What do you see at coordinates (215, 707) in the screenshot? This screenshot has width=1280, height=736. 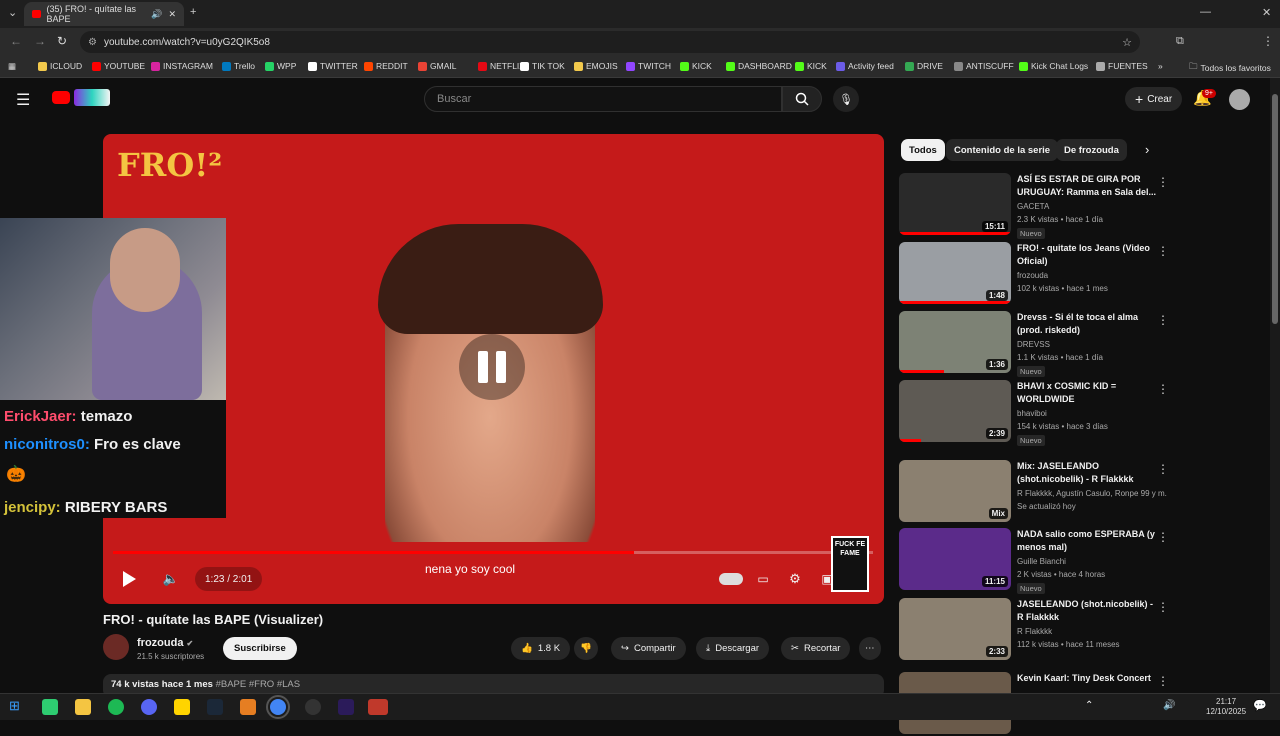 I see `steam-icon` at bounding box center [215, 707].